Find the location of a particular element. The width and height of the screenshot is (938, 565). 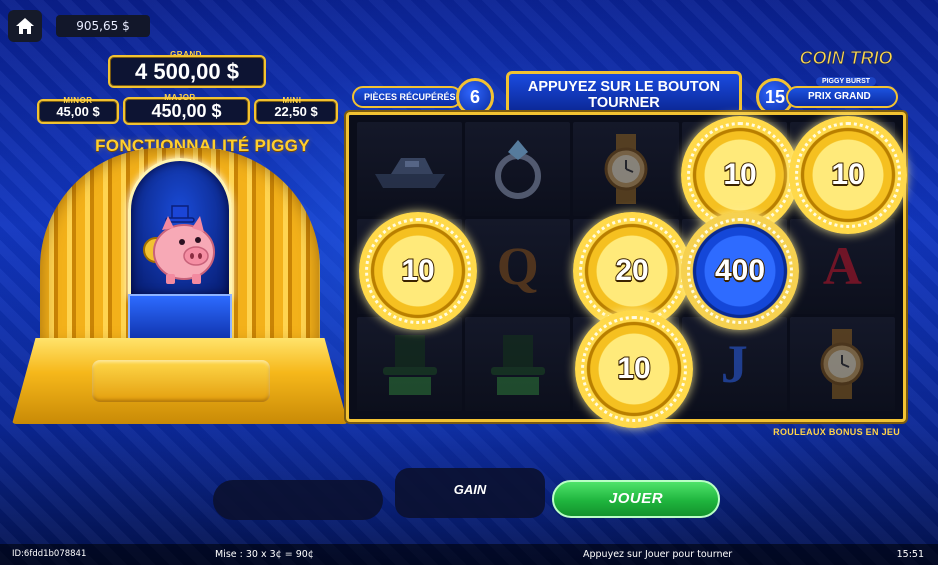

coin-value: 400 is located at coordinates (740, 270).